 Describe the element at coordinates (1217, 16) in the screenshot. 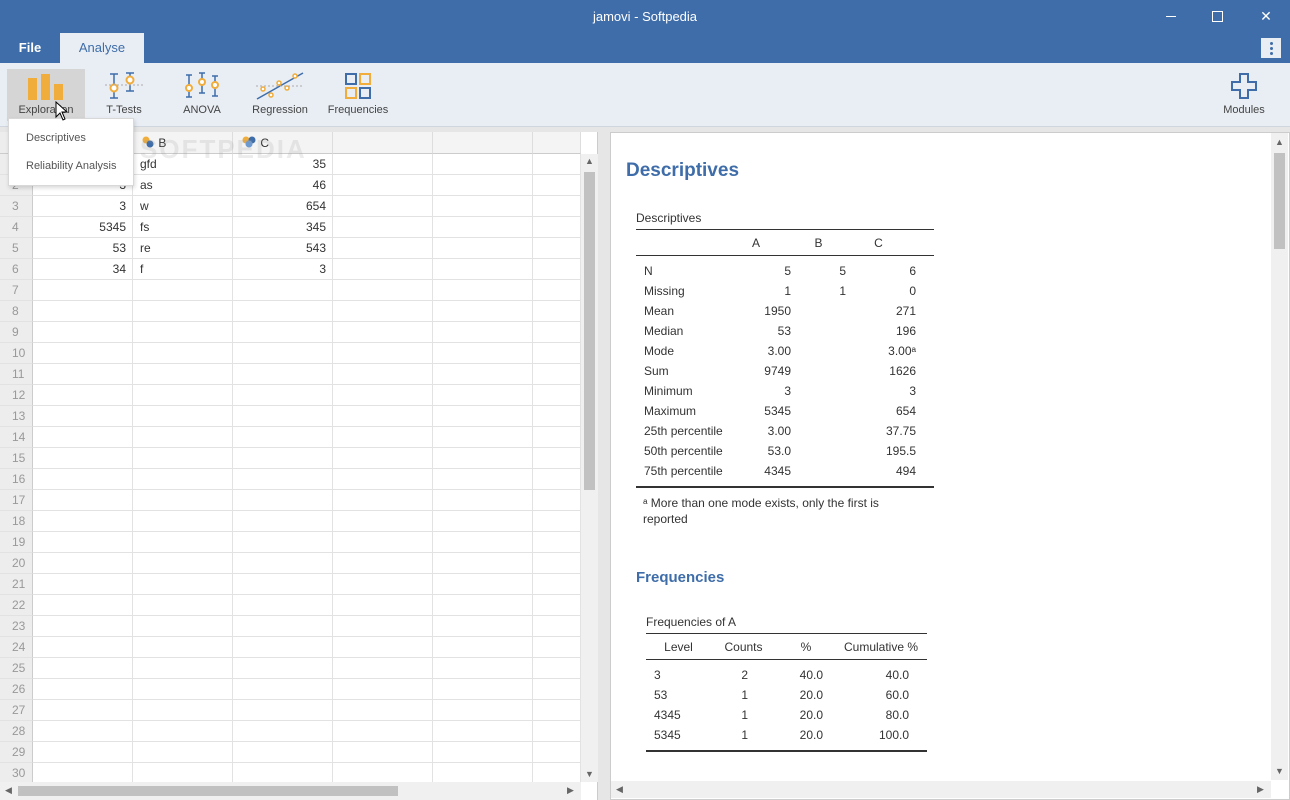

I see `maximize-button` at that location.